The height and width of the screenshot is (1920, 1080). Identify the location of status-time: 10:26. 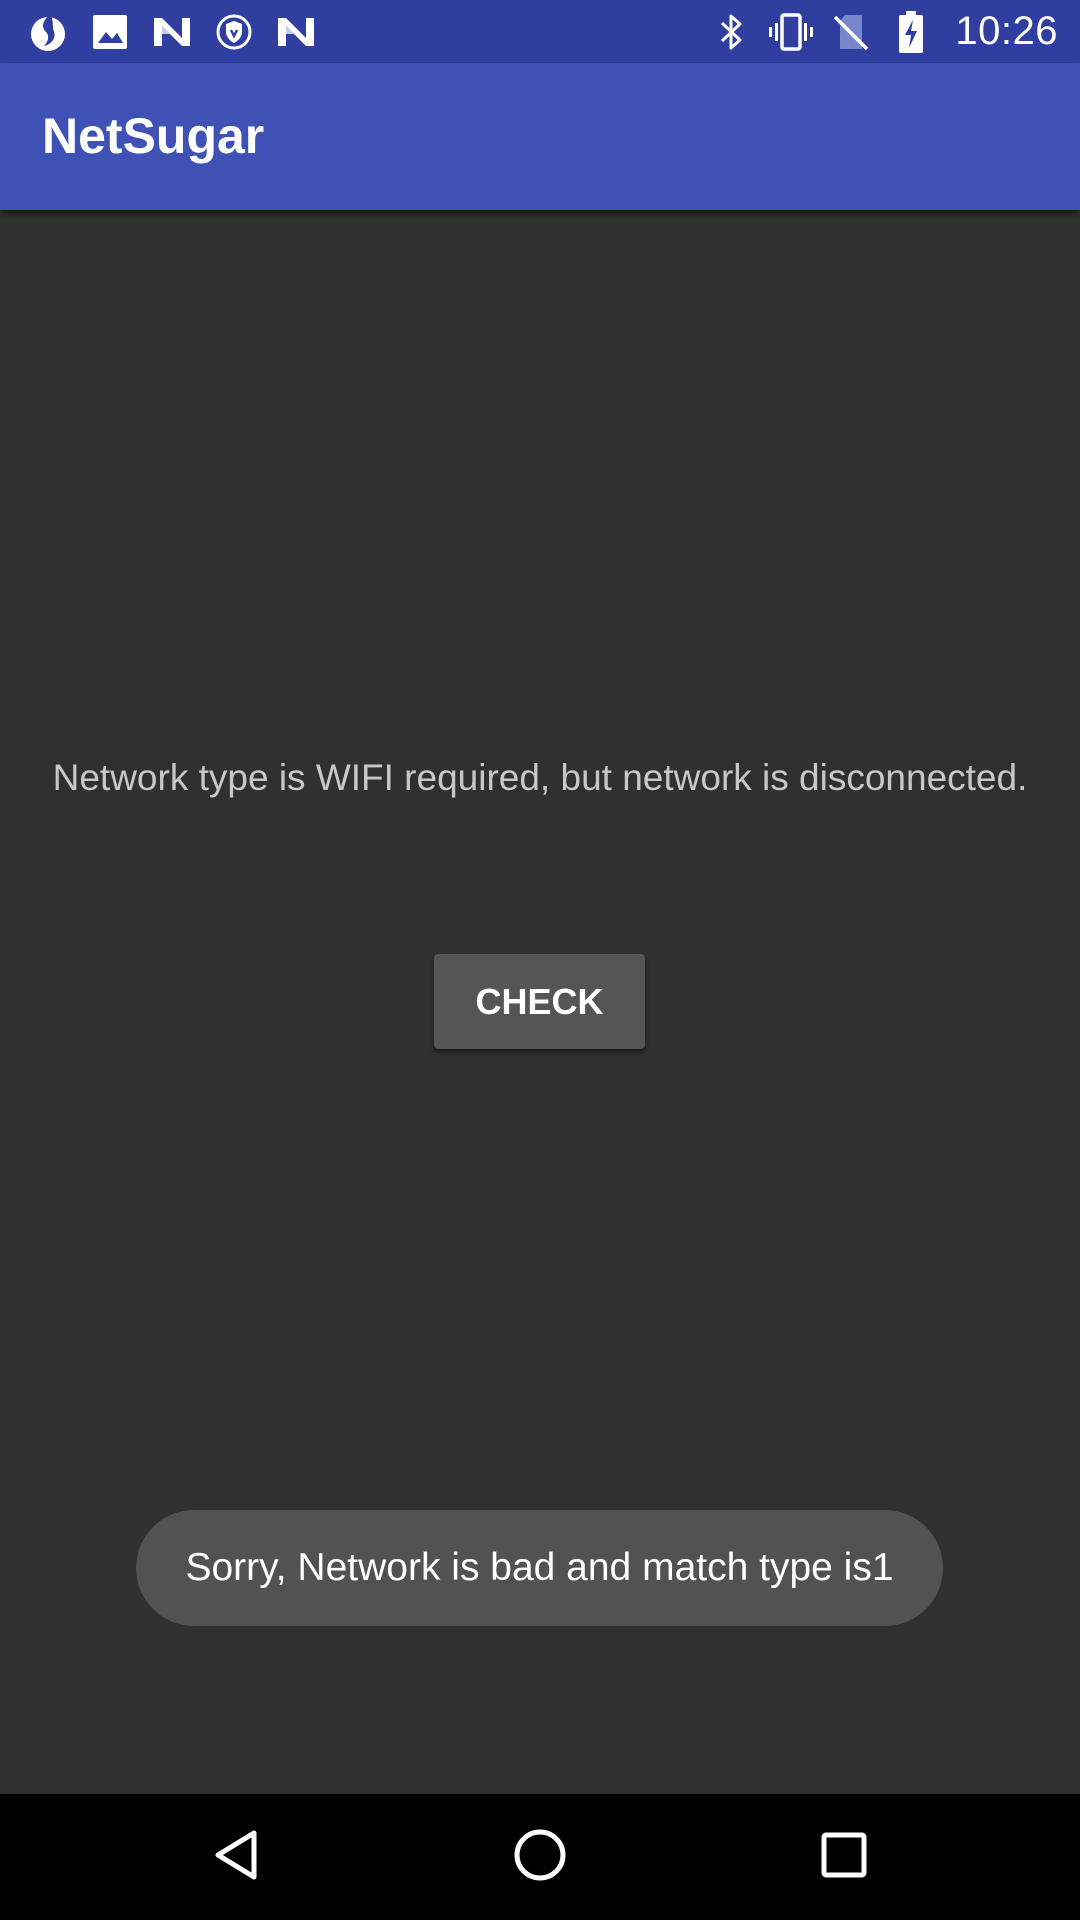
(1006, 31).